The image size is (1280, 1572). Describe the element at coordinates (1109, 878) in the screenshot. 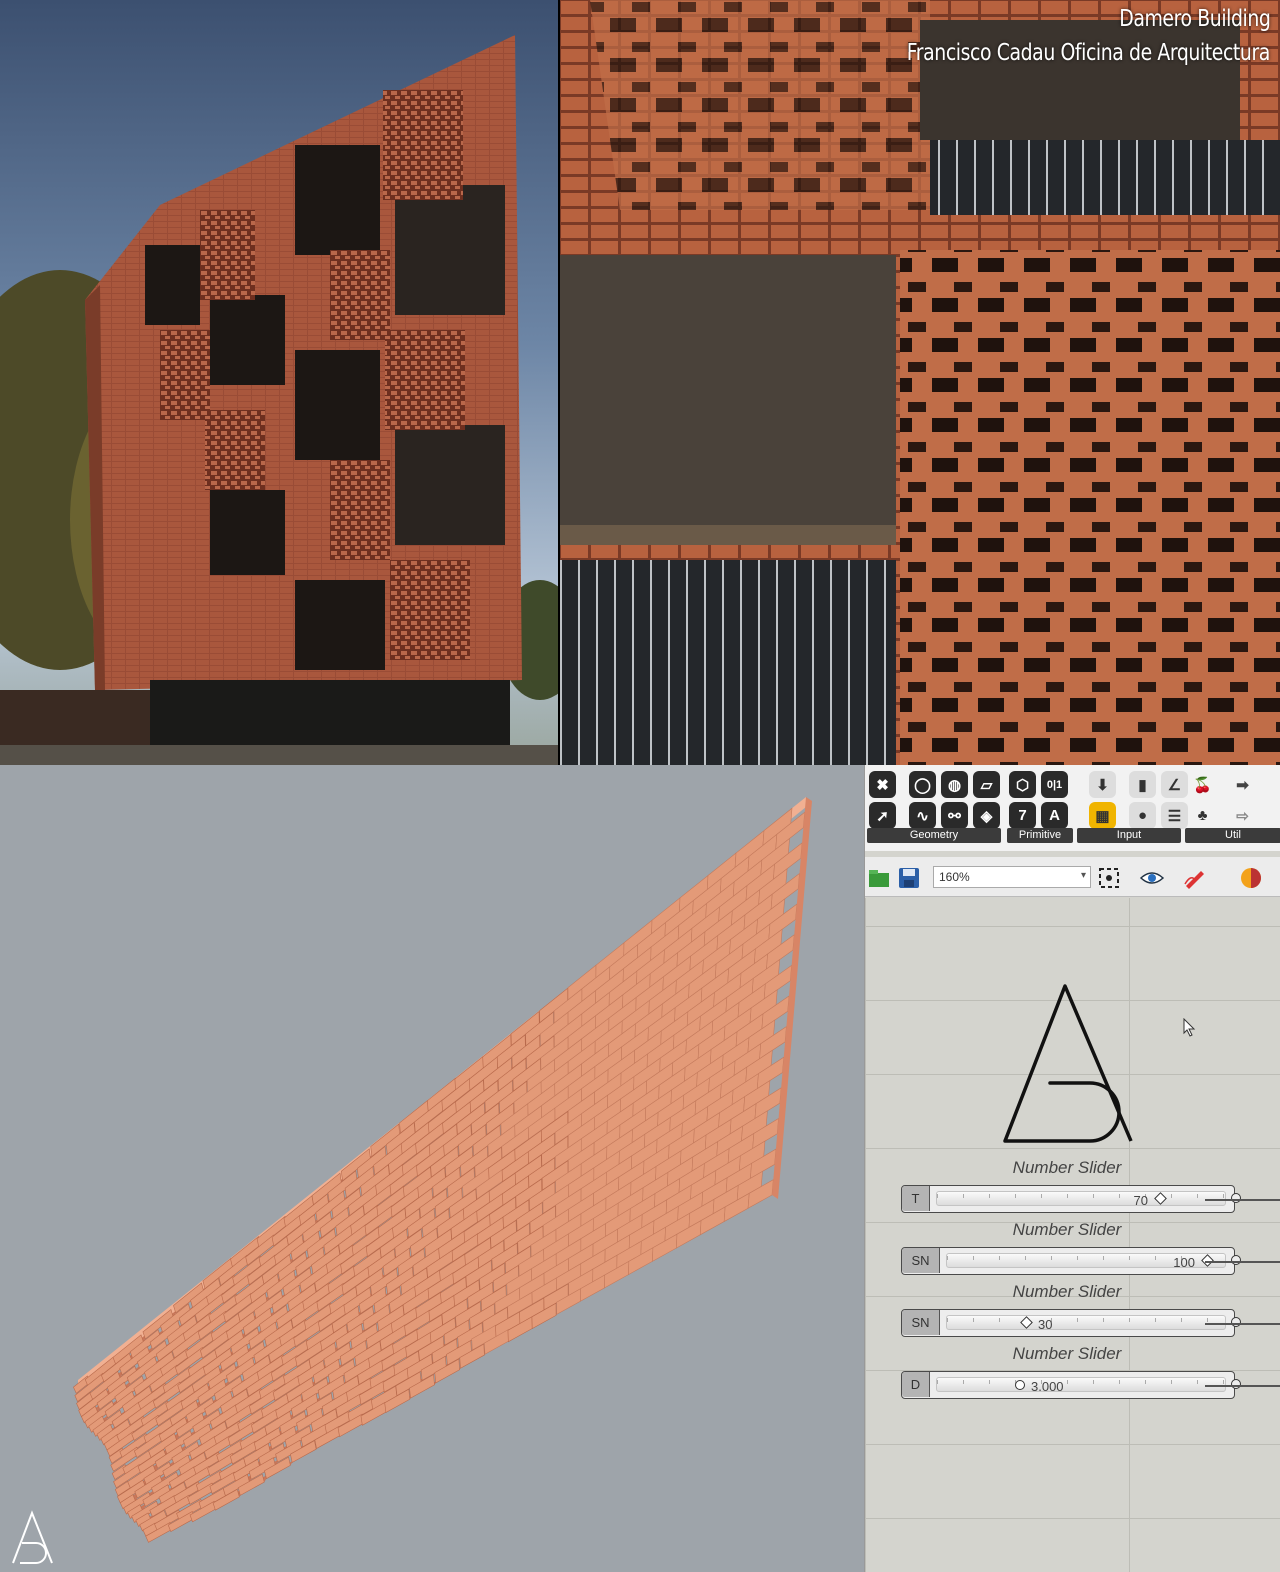

I see `zoom-extents-icon` at that location.